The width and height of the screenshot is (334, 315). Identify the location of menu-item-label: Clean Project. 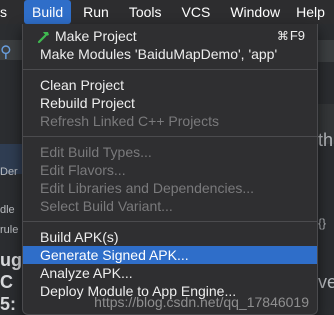
(82, 85).